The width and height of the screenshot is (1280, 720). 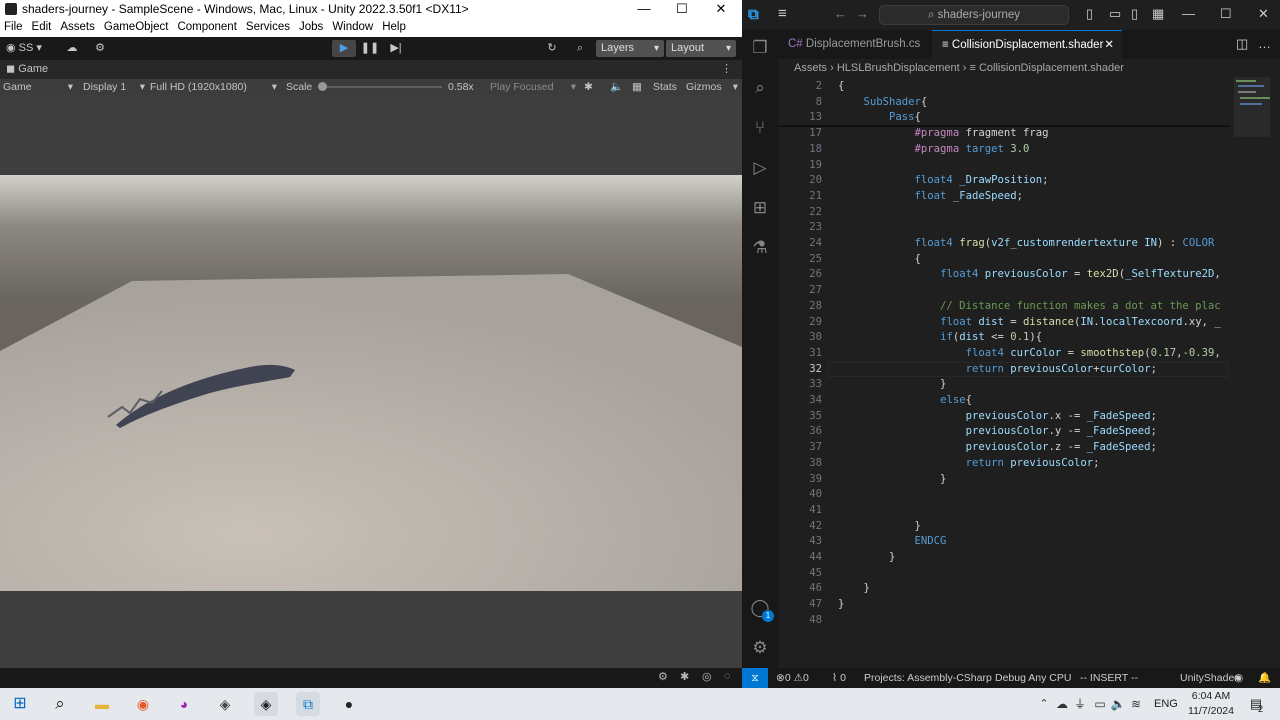 I want to click on unity-hub-icon: ◈, so click(x=225, y=704).